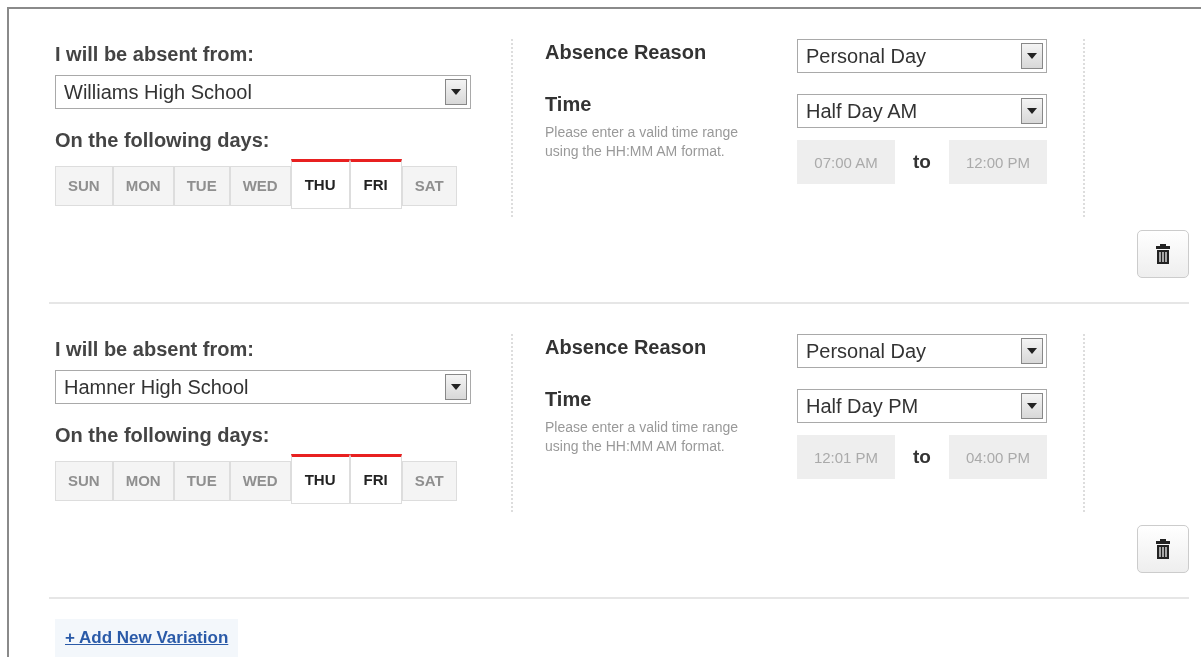 The image size is (1201, 657). Describe the element at coordinates (998, 162) in the screenshot. I see `end-time-field: 12:00 PM` at that location.